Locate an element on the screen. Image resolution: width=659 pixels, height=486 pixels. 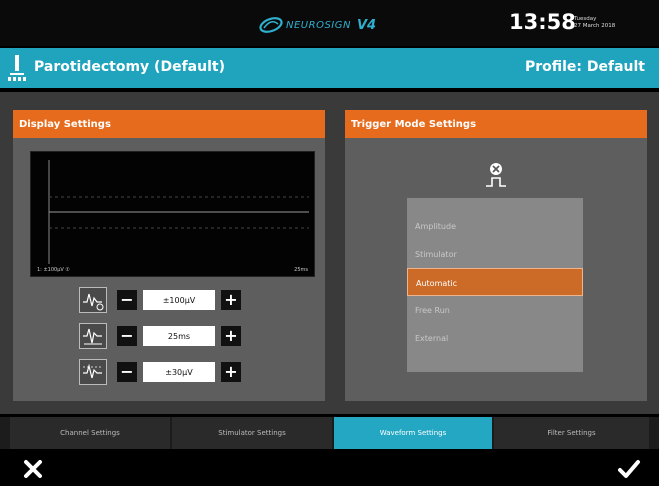
scope-scale-label: 1: ±100μV ① is located at coordinates (53, 270).